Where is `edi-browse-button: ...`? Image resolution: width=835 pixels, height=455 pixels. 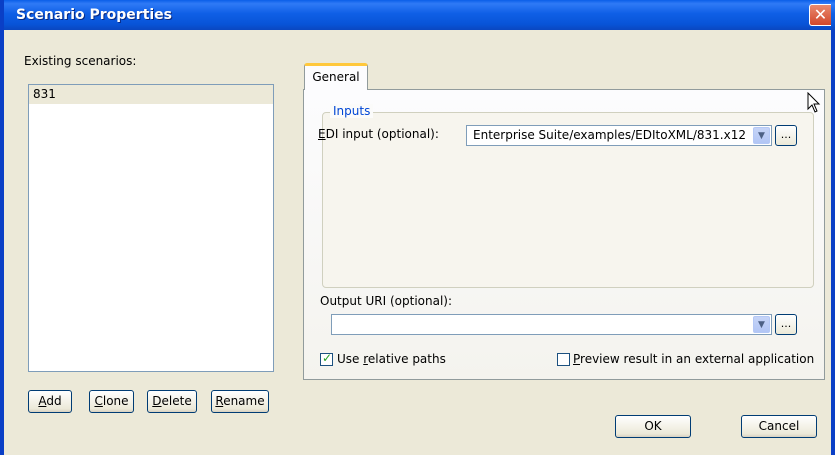 edi-browse-button: ... is located at coordinates (786, 135).